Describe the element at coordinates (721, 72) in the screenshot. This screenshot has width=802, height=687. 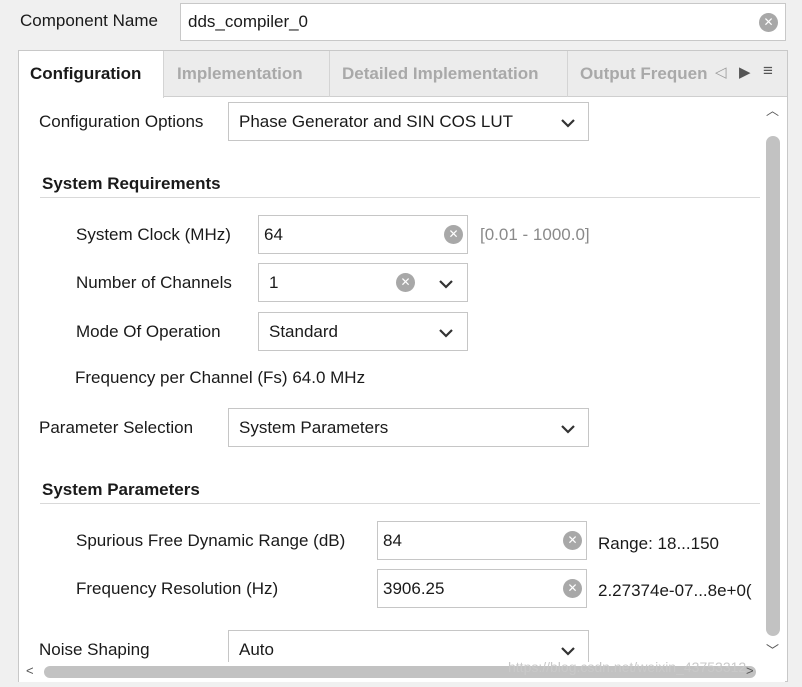
I see `triangle-left-icon: ◁` at that location.